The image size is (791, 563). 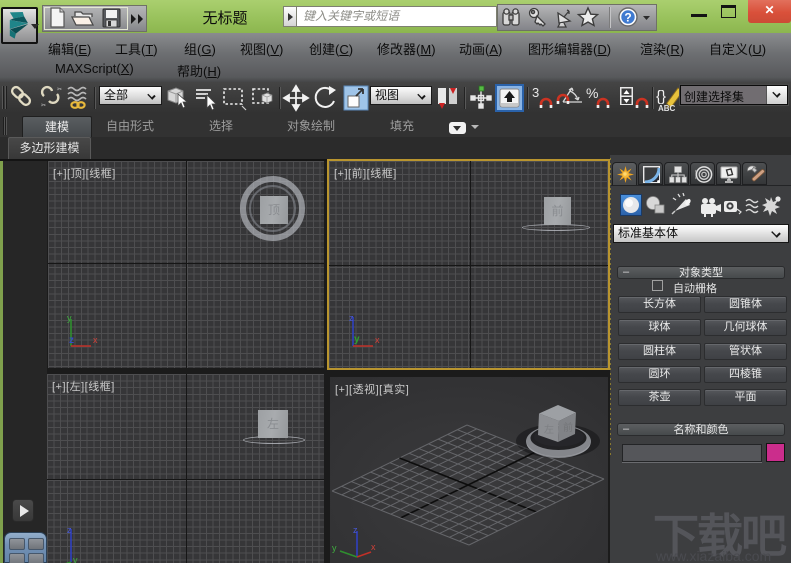 I want to click on svg-text: ABC, so click(x=667, y=108).